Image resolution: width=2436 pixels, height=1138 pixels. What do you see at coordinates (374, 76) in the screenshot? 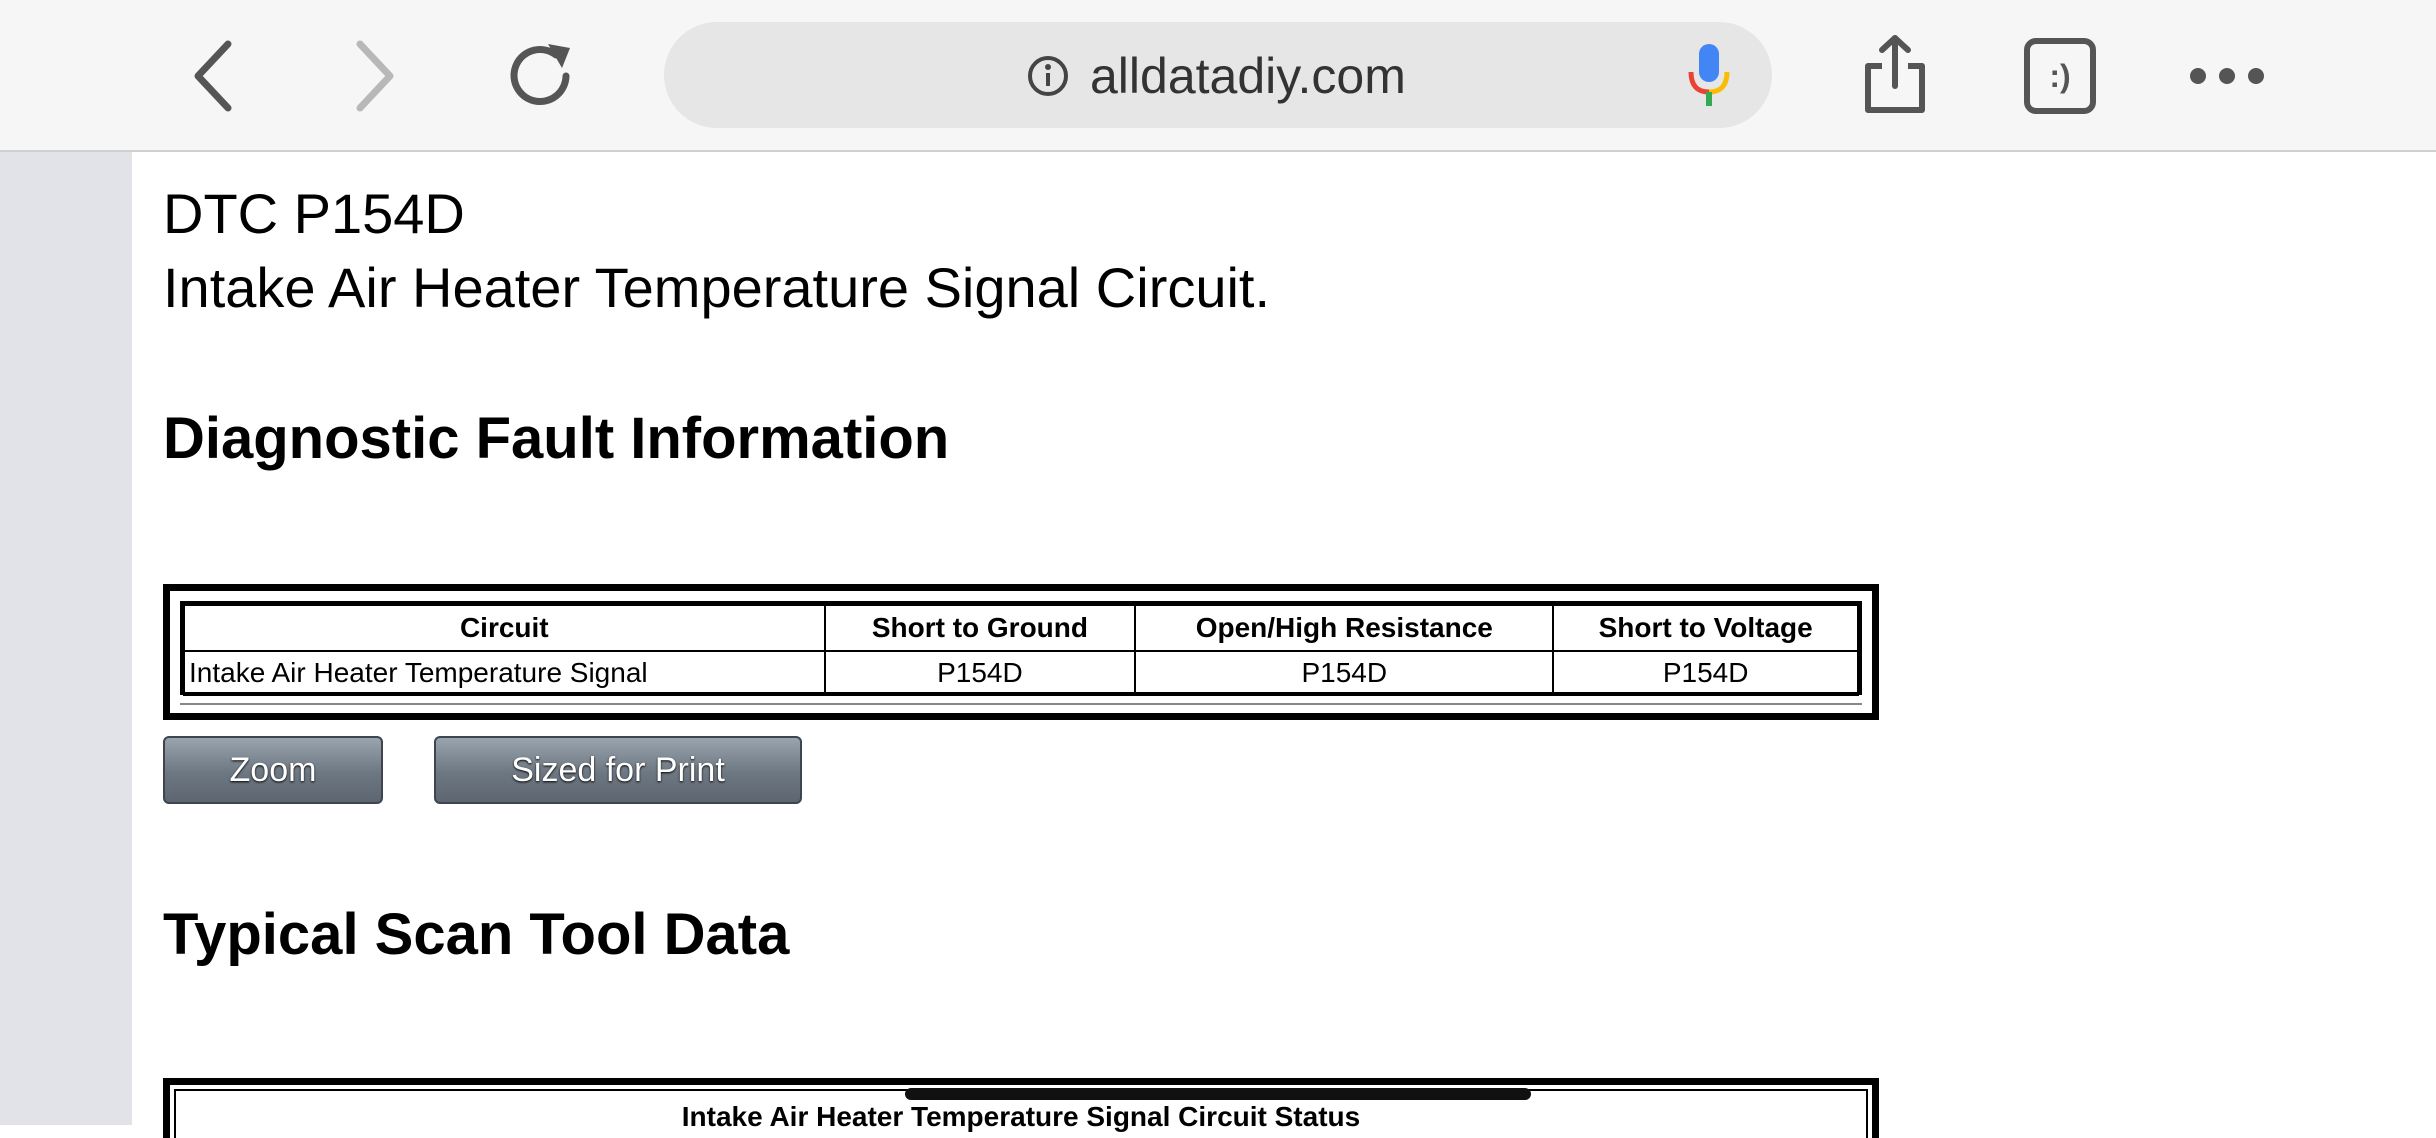
I see `forward-arrow-icon` at bounding box center [374, 76].